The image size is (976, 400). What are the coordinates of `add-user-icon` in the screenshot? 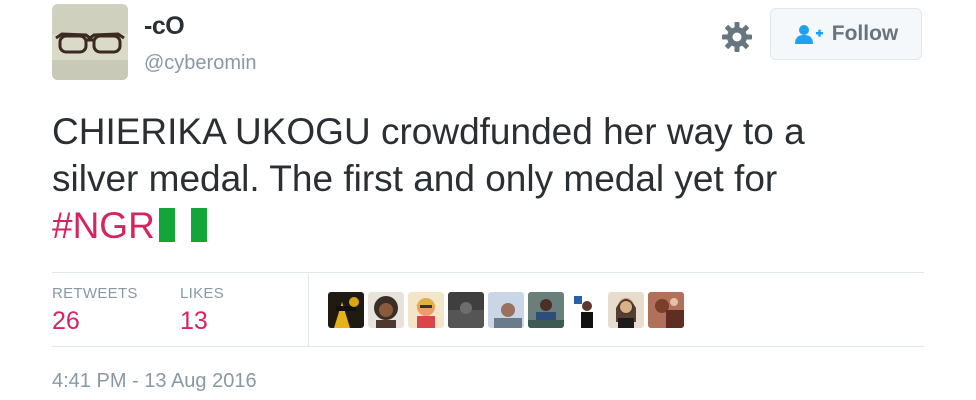 It's located at (808, 34).